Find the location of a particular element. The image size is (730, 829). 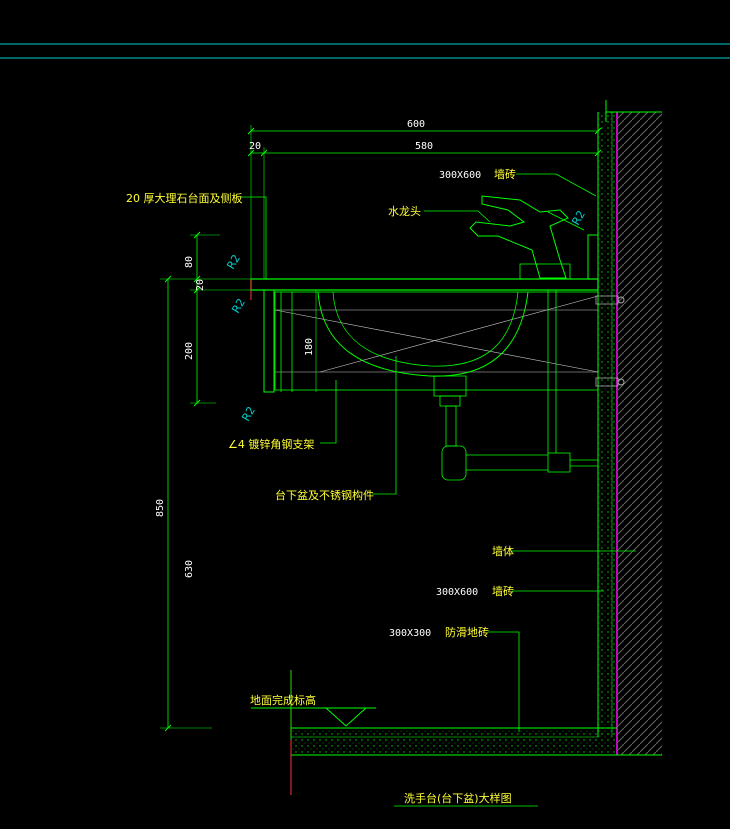

label-floor-level: 地面完成标高 is located at coordinates (283, 700).